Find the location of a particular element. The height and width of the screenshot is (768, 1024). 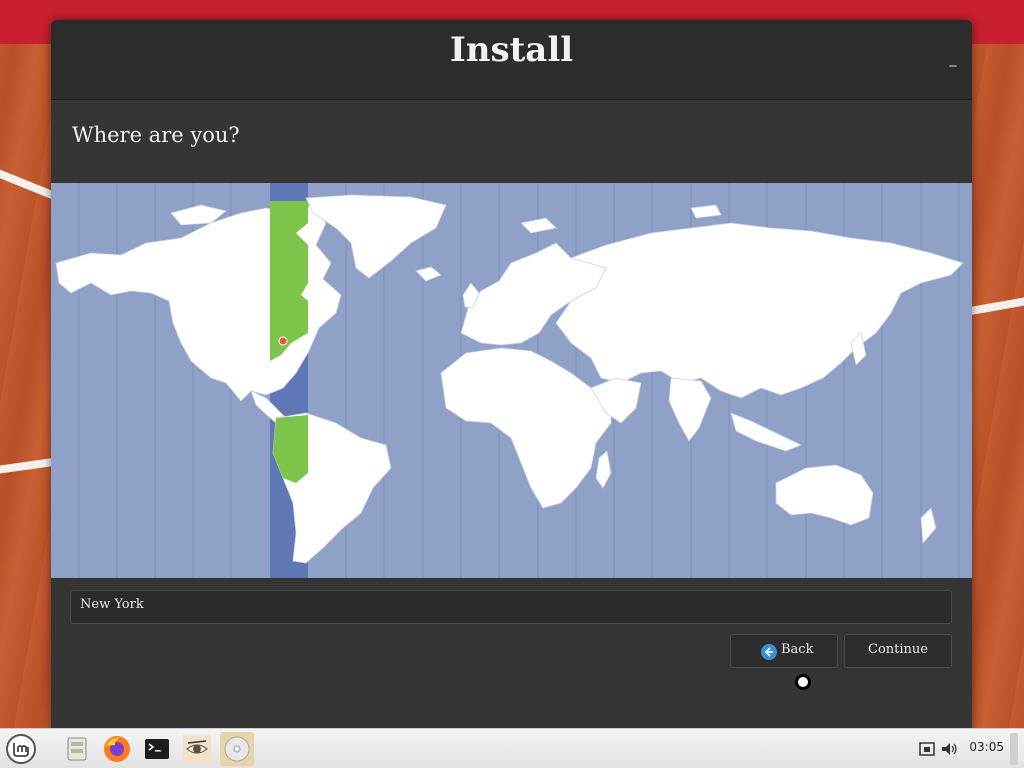

continue-button: Continue is located at coordinates (898, 651).